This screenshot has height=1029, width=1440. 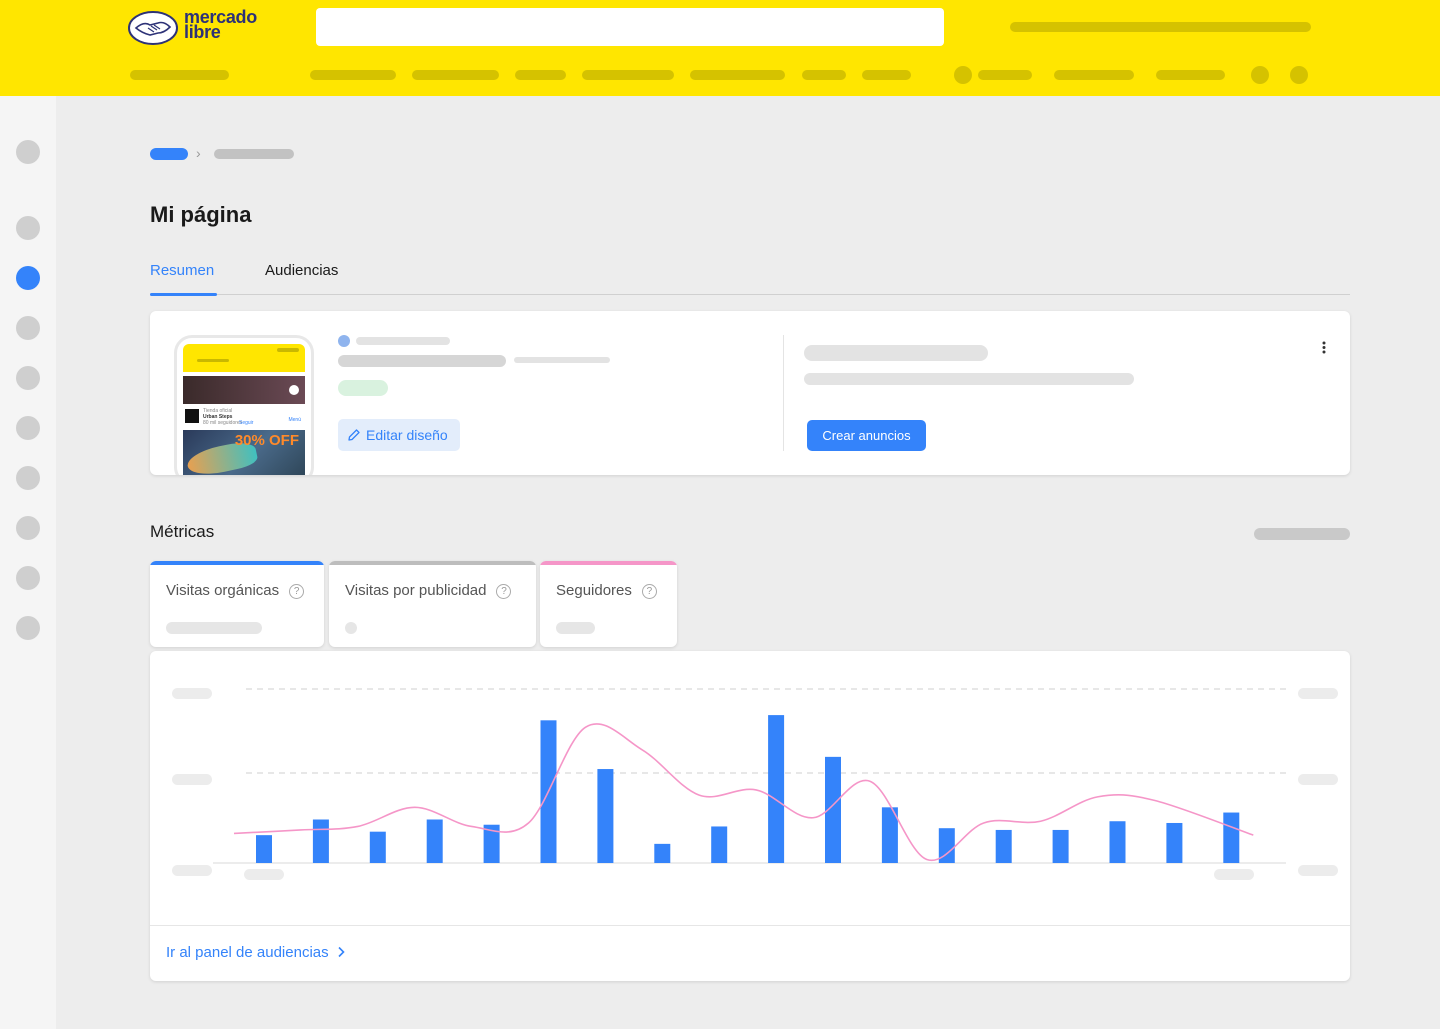 I want to click on audiences-panel-link: Ir al panel de audiencias, so click(x=255, y=952).